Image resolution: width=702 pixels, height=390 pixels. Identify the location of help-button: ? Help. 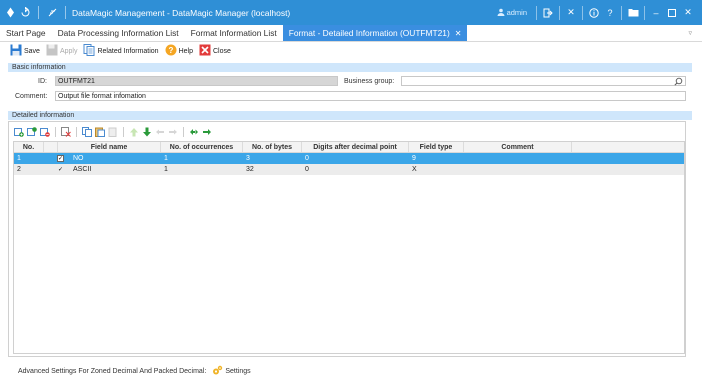
(179, 51).